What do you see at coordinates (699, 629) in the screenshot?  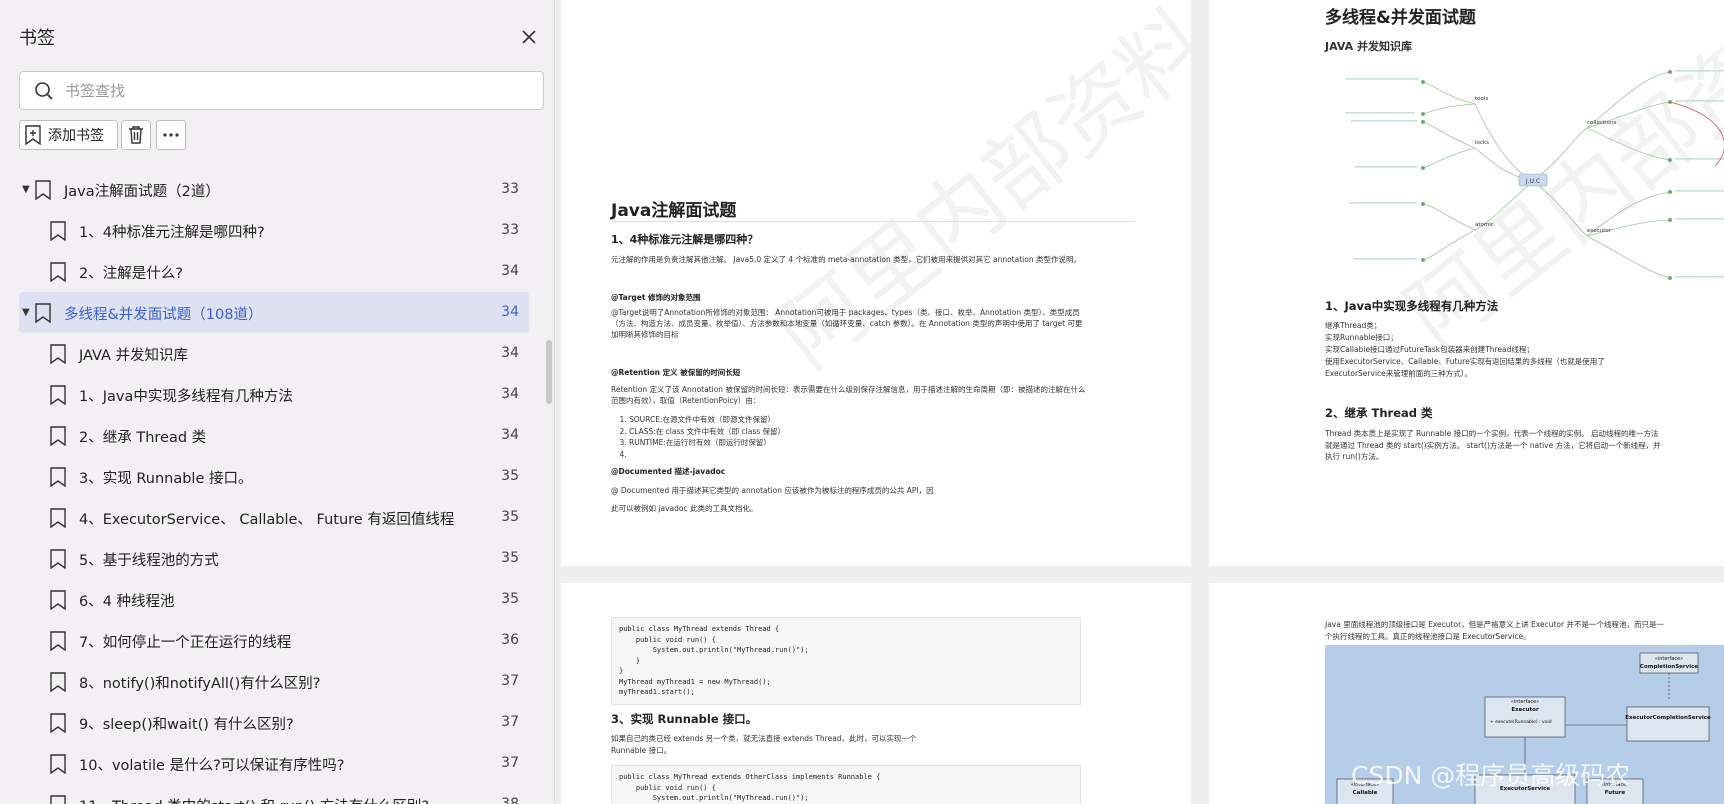 I see `code-line: public class MyThread extends Thread {` at bounding box center [699, 629].